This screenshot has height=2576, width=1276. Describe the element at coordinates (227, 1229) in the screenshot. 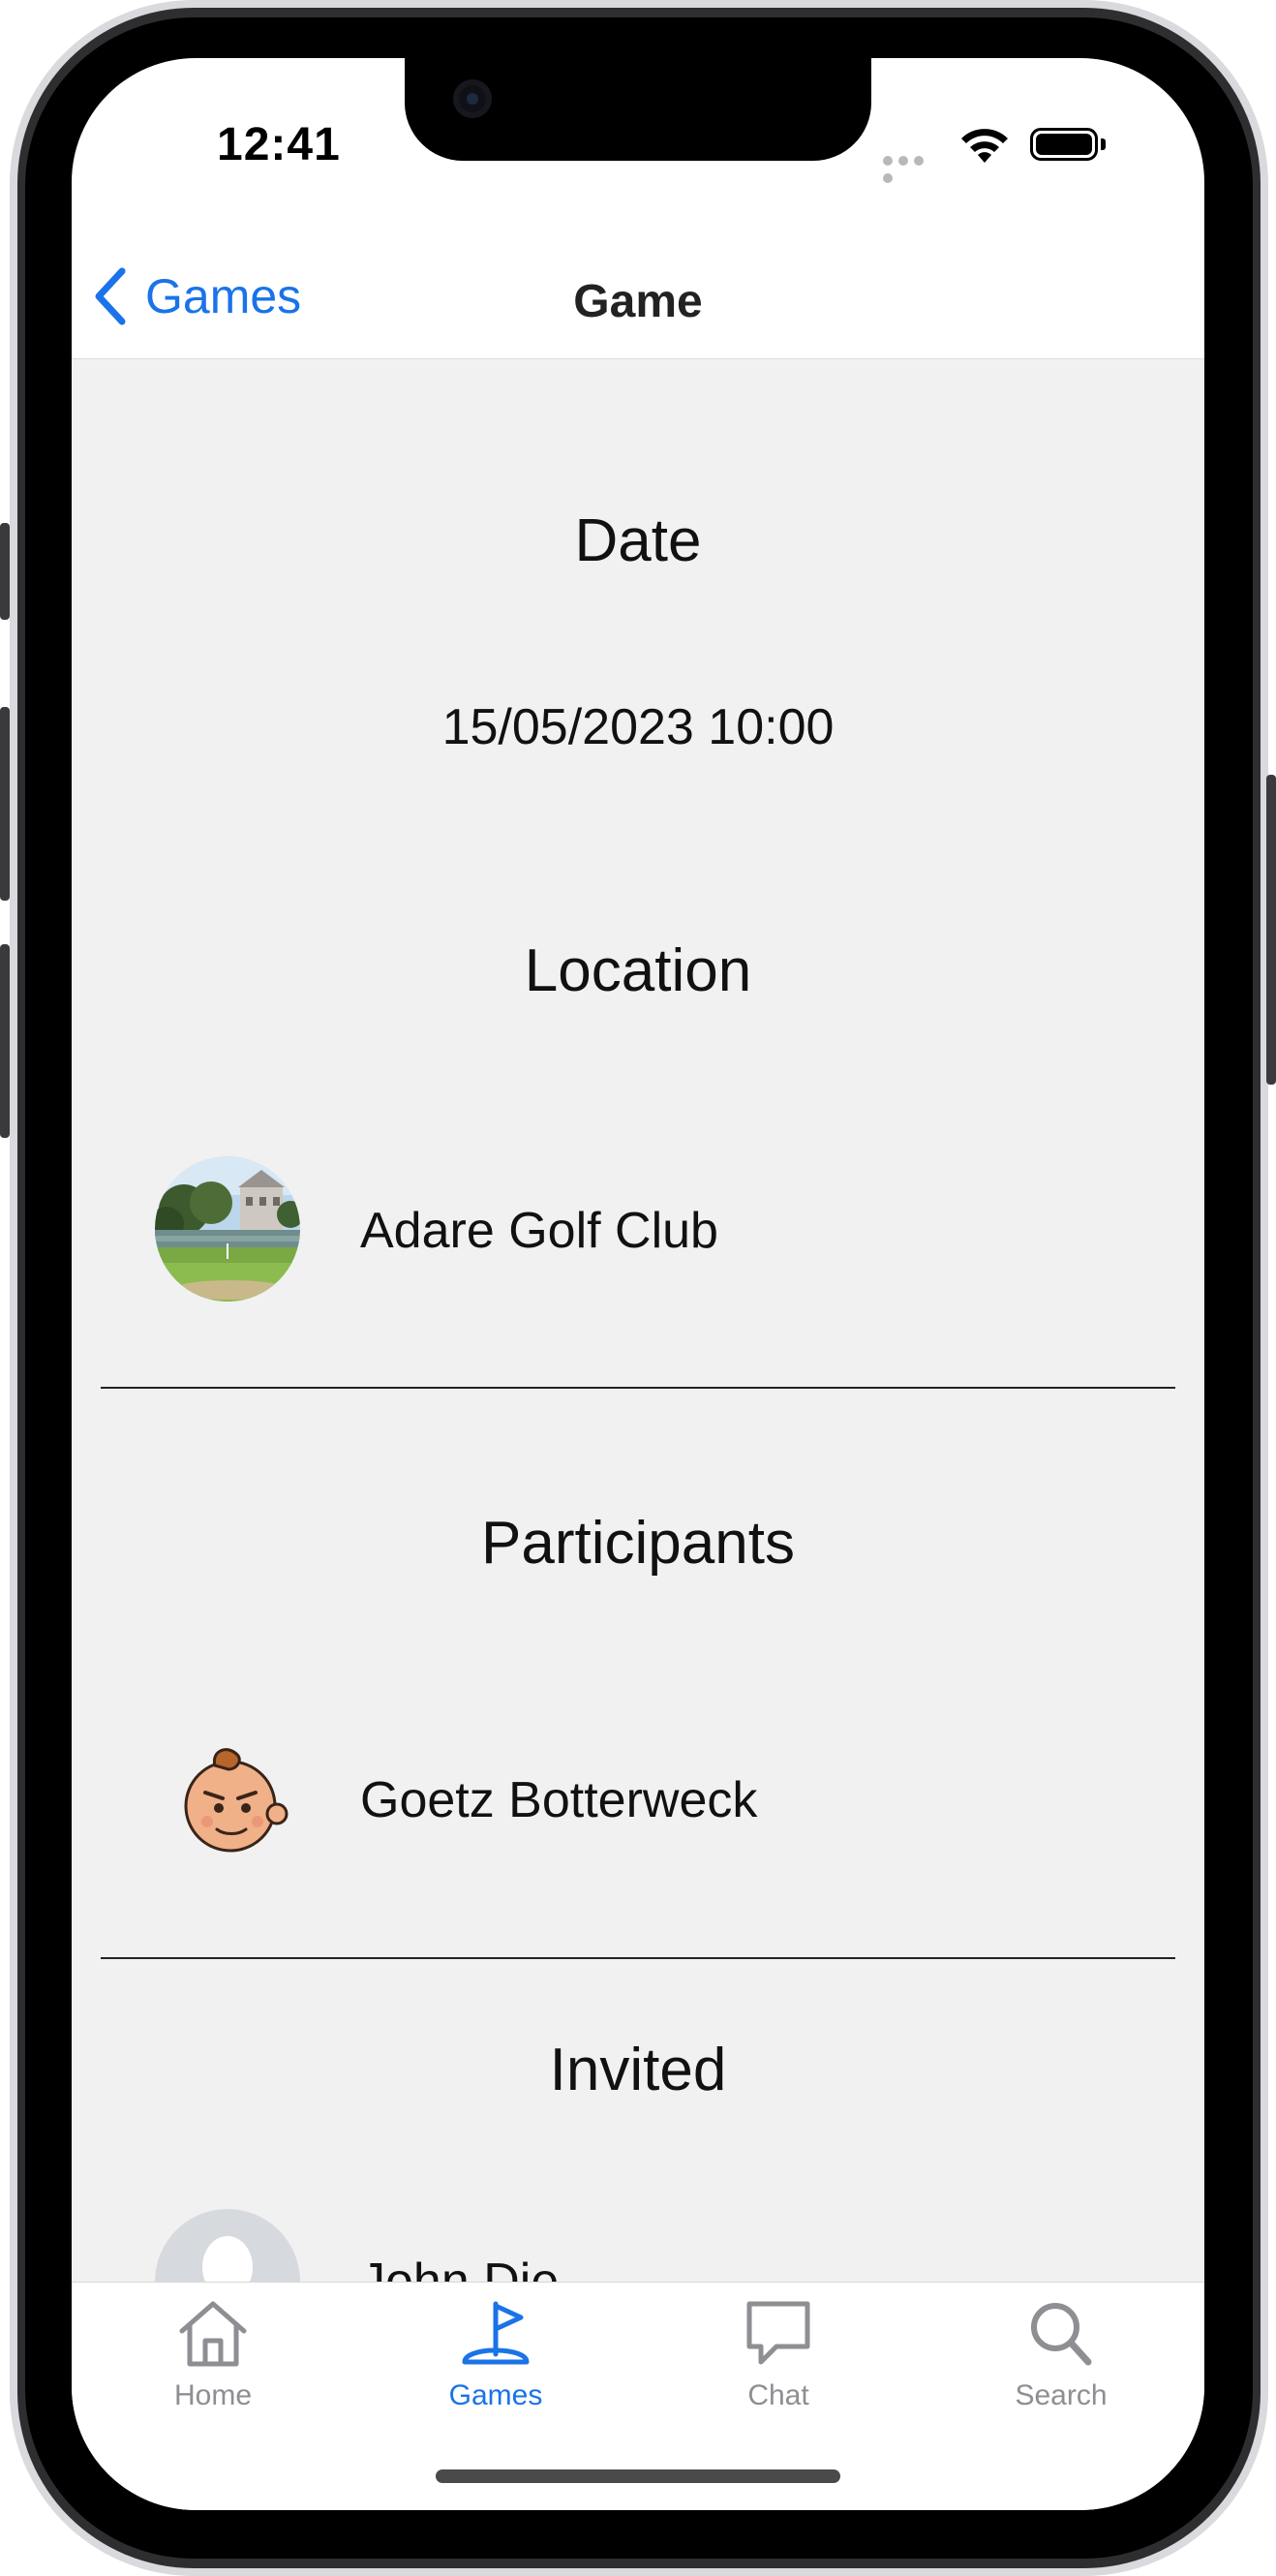

I see `location-photo` at that location.